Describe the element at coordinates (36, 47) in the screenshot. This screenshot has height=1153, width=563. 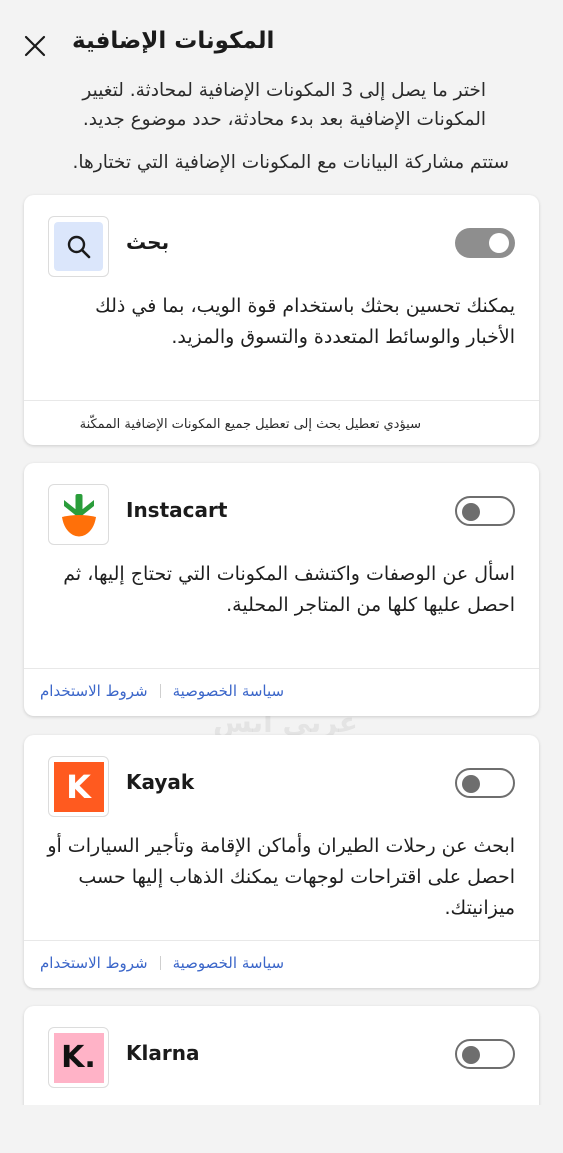
I see `close-icon` at that location.